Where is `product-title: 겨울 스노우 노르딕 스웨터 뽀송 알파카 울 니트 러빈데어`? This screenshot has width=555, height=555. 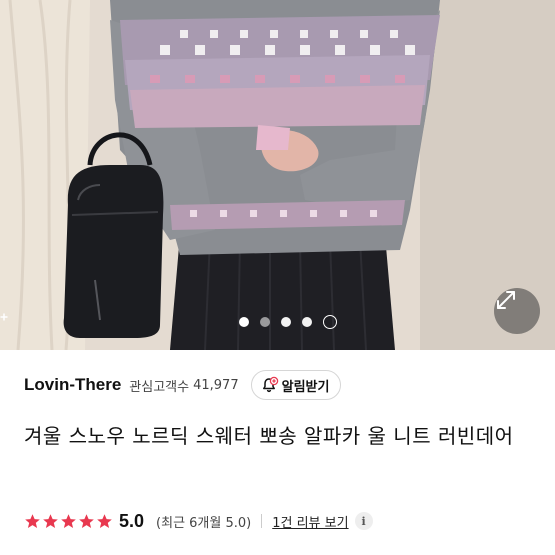
product-title: 겨울 스노우 노르딕 스웨터 뽀송 알파카 울 니트 러빈데어 is located at coordinates (269, 436).